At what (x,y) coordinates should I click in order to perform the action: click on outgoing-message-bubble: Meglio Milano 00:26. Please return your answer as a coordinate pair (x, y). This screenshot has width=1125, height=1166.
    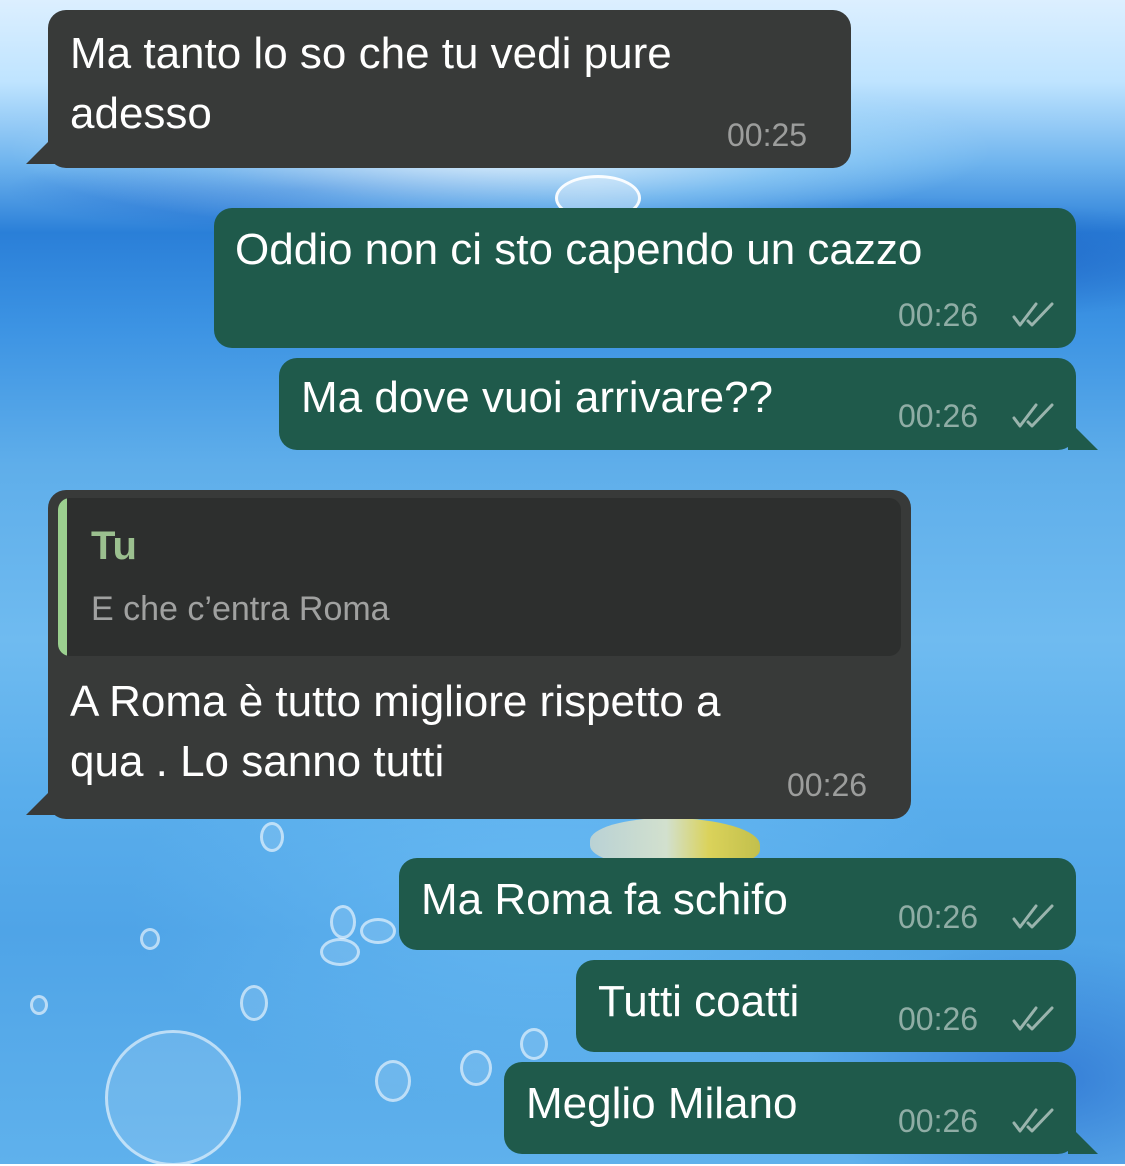
    Looking at the image, I should click on (801, 1108).